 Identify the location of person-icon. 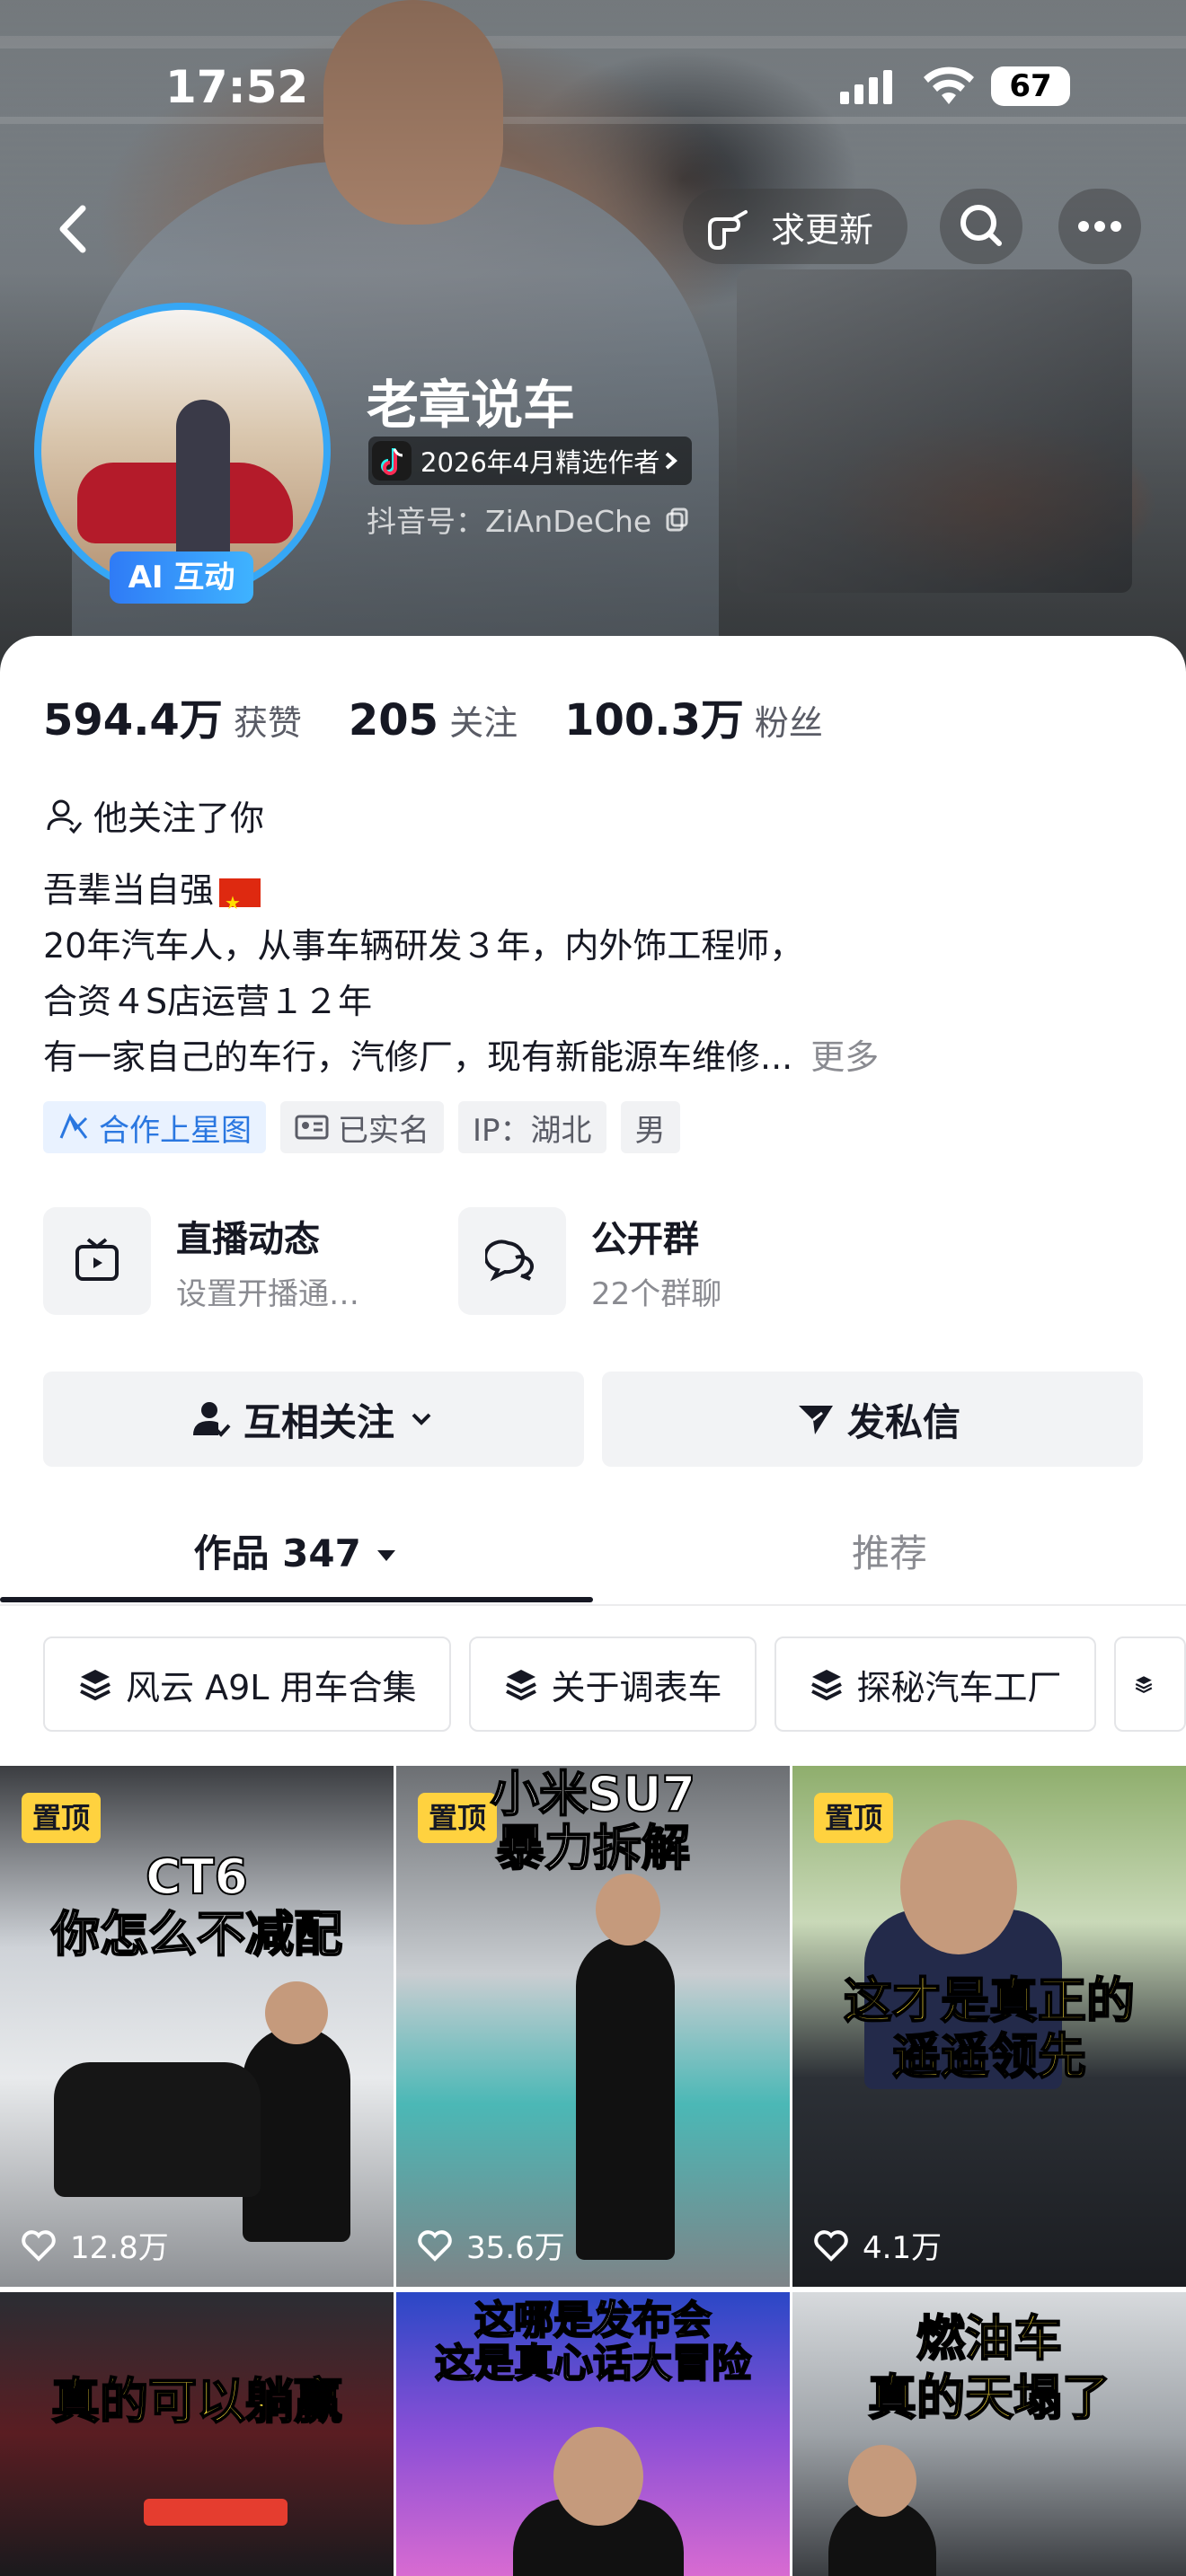
(65, 816).